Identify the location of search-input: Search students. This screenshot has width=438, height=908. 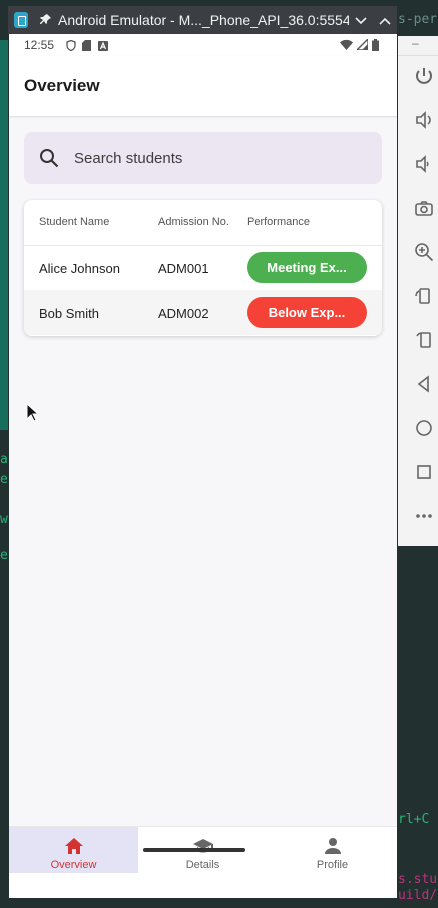
(203, 158).